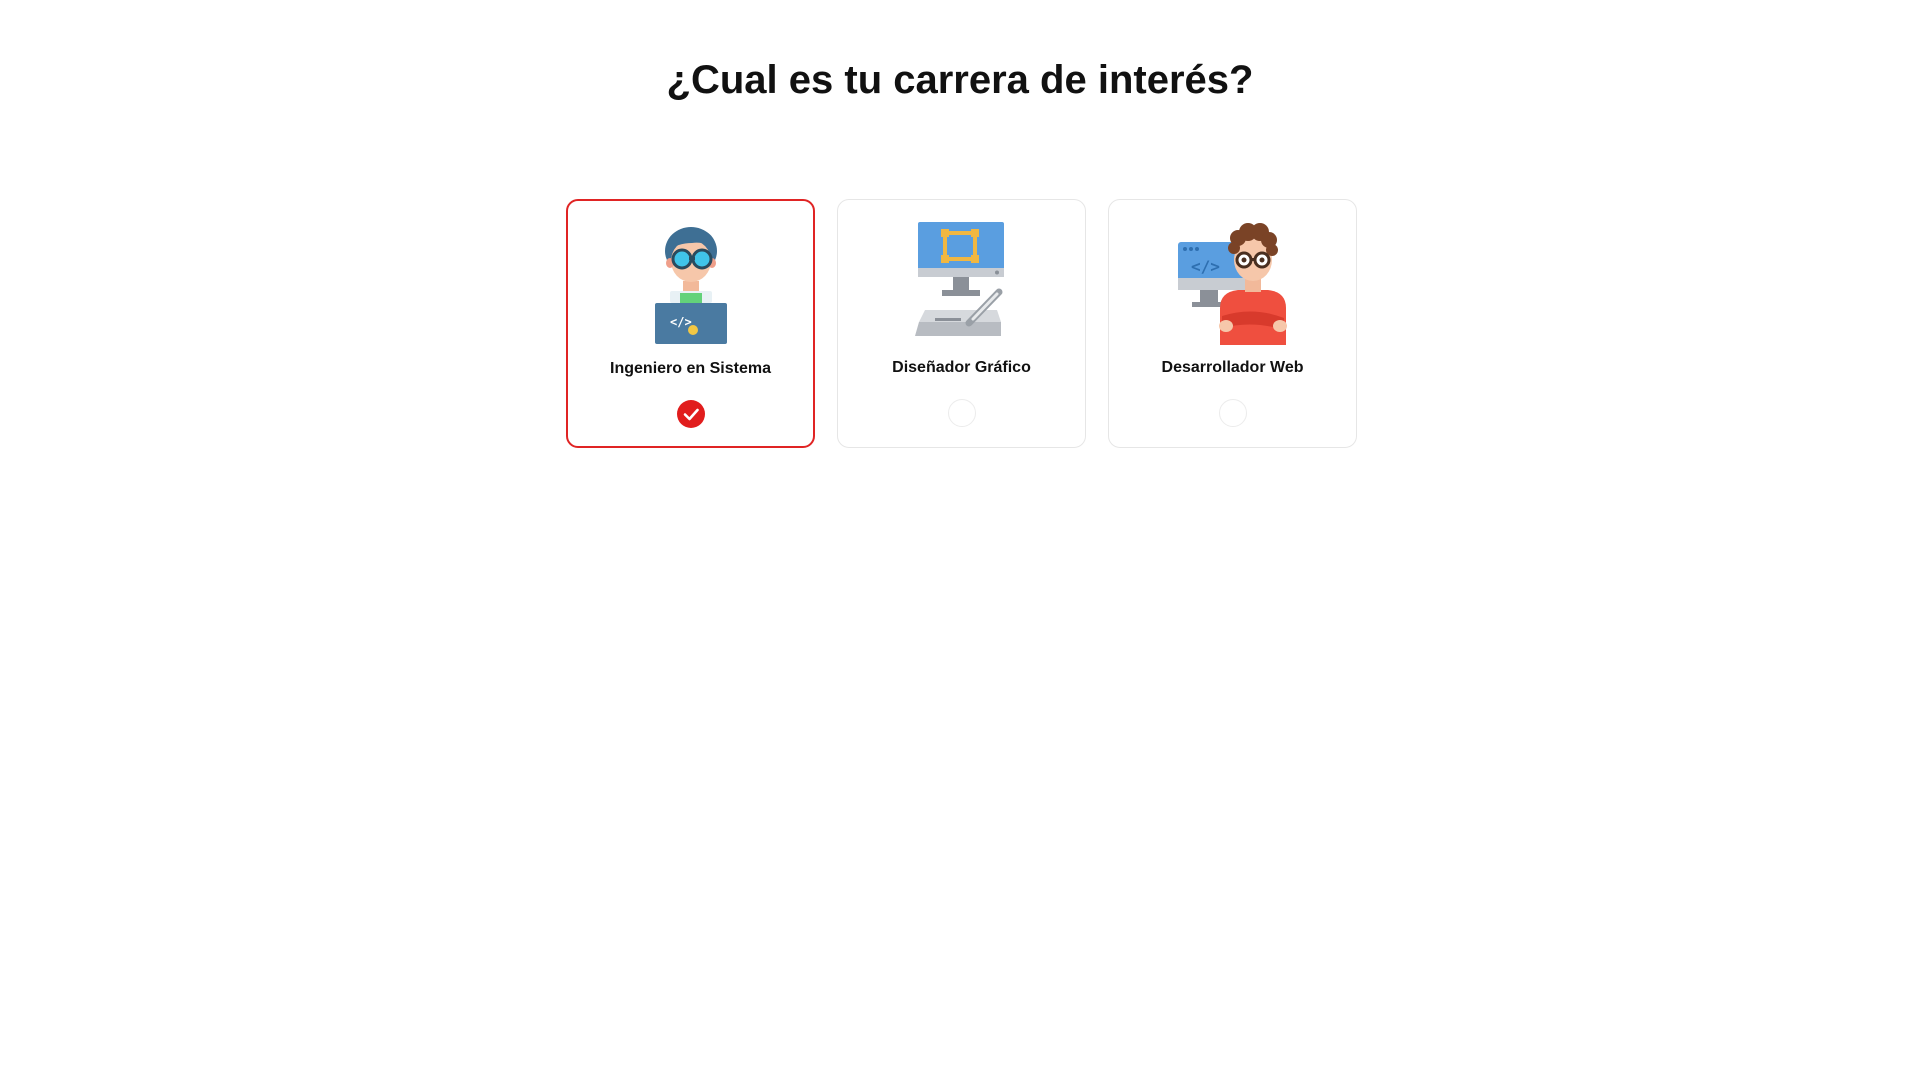  Describe the element at coordinates (1233, 282) in the screenshot. I see `web-developer-icon: </>` at that location.